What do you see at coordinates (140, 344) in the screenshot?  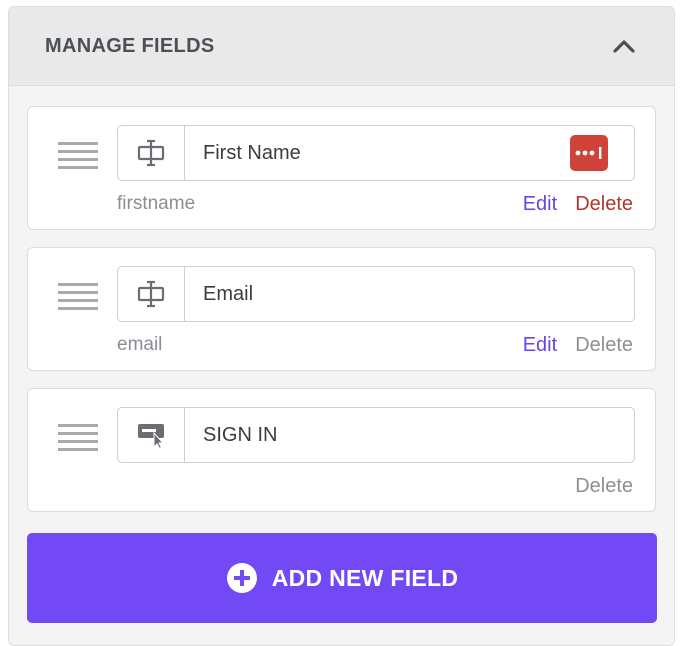 I see `field-key: email` at bounding box center [140, 344].